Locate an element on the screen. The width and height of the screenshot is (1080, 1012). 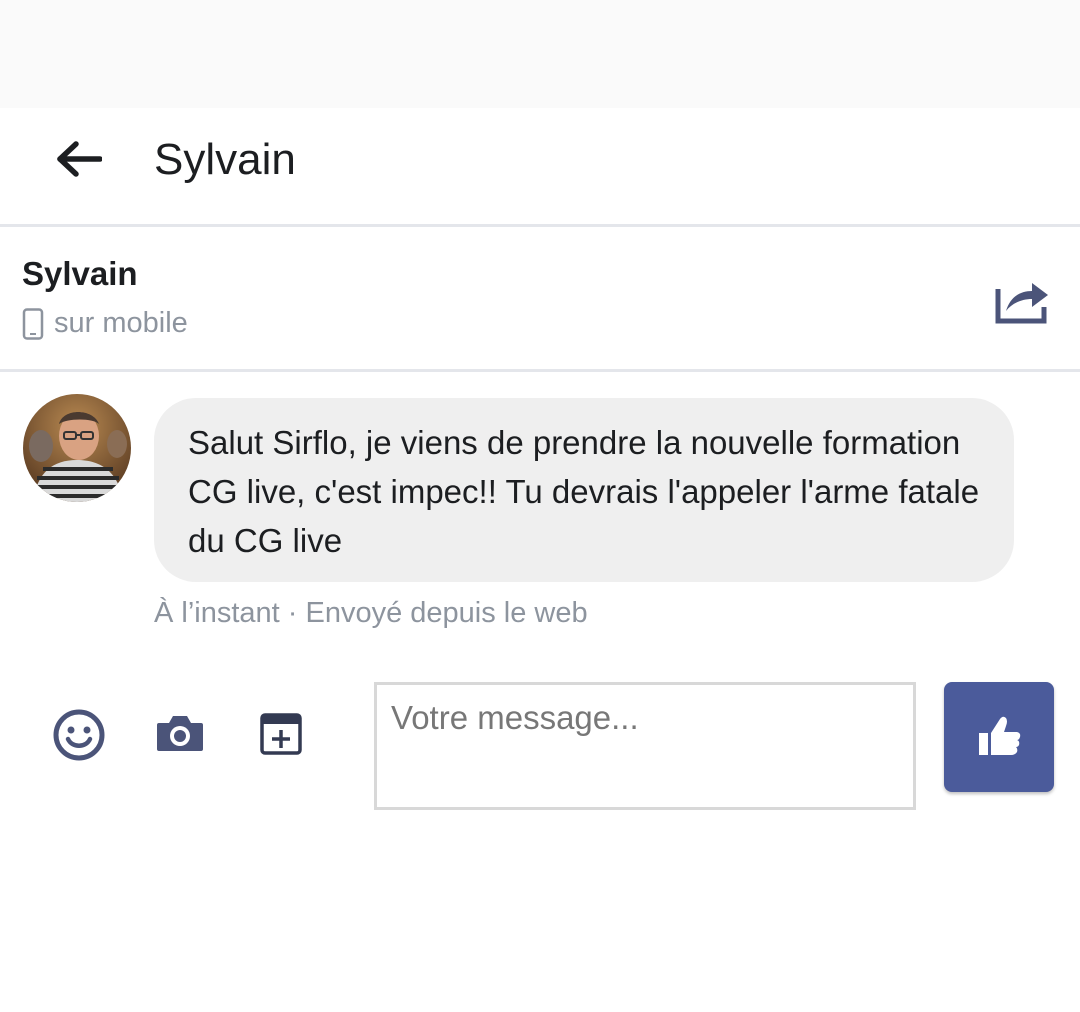
sticker-add-icon is located at coordinates (281, 734).